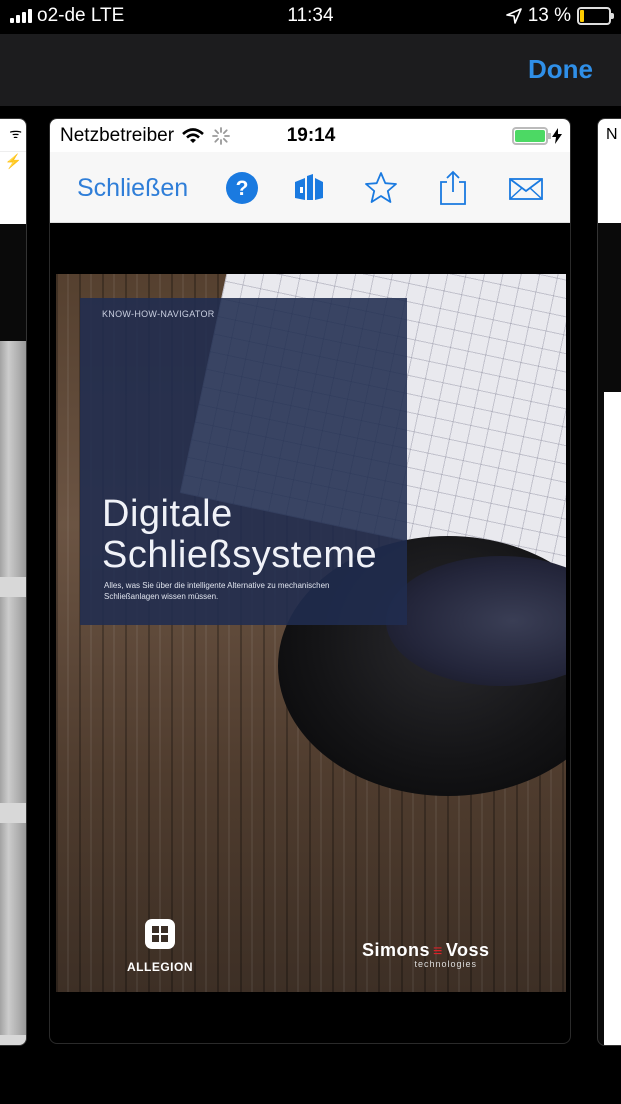 This screenshot has width=621, height=1104. What do you see at coordinates (467, 950) in the screenshot?
I see `simonsvoss-name-b: Voss` at bounding box center [467, 950].